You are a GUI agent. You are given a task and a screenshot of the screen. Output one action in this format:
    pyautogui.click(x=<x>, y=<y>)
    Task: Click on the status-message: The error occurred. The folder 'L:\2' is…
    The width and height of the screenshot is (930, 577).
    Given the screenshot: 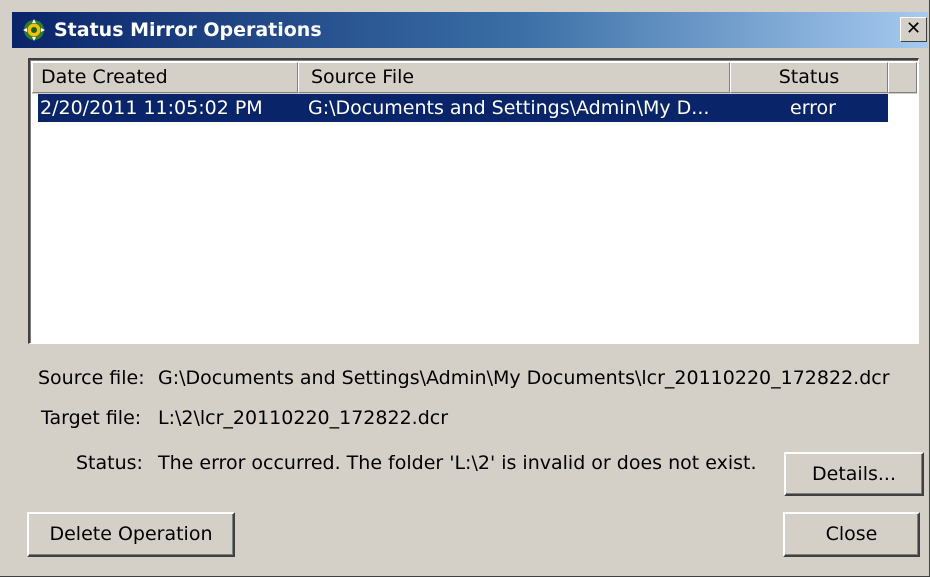 What is the action you would take?
    pyautogui.click(x=457, y=463)
    